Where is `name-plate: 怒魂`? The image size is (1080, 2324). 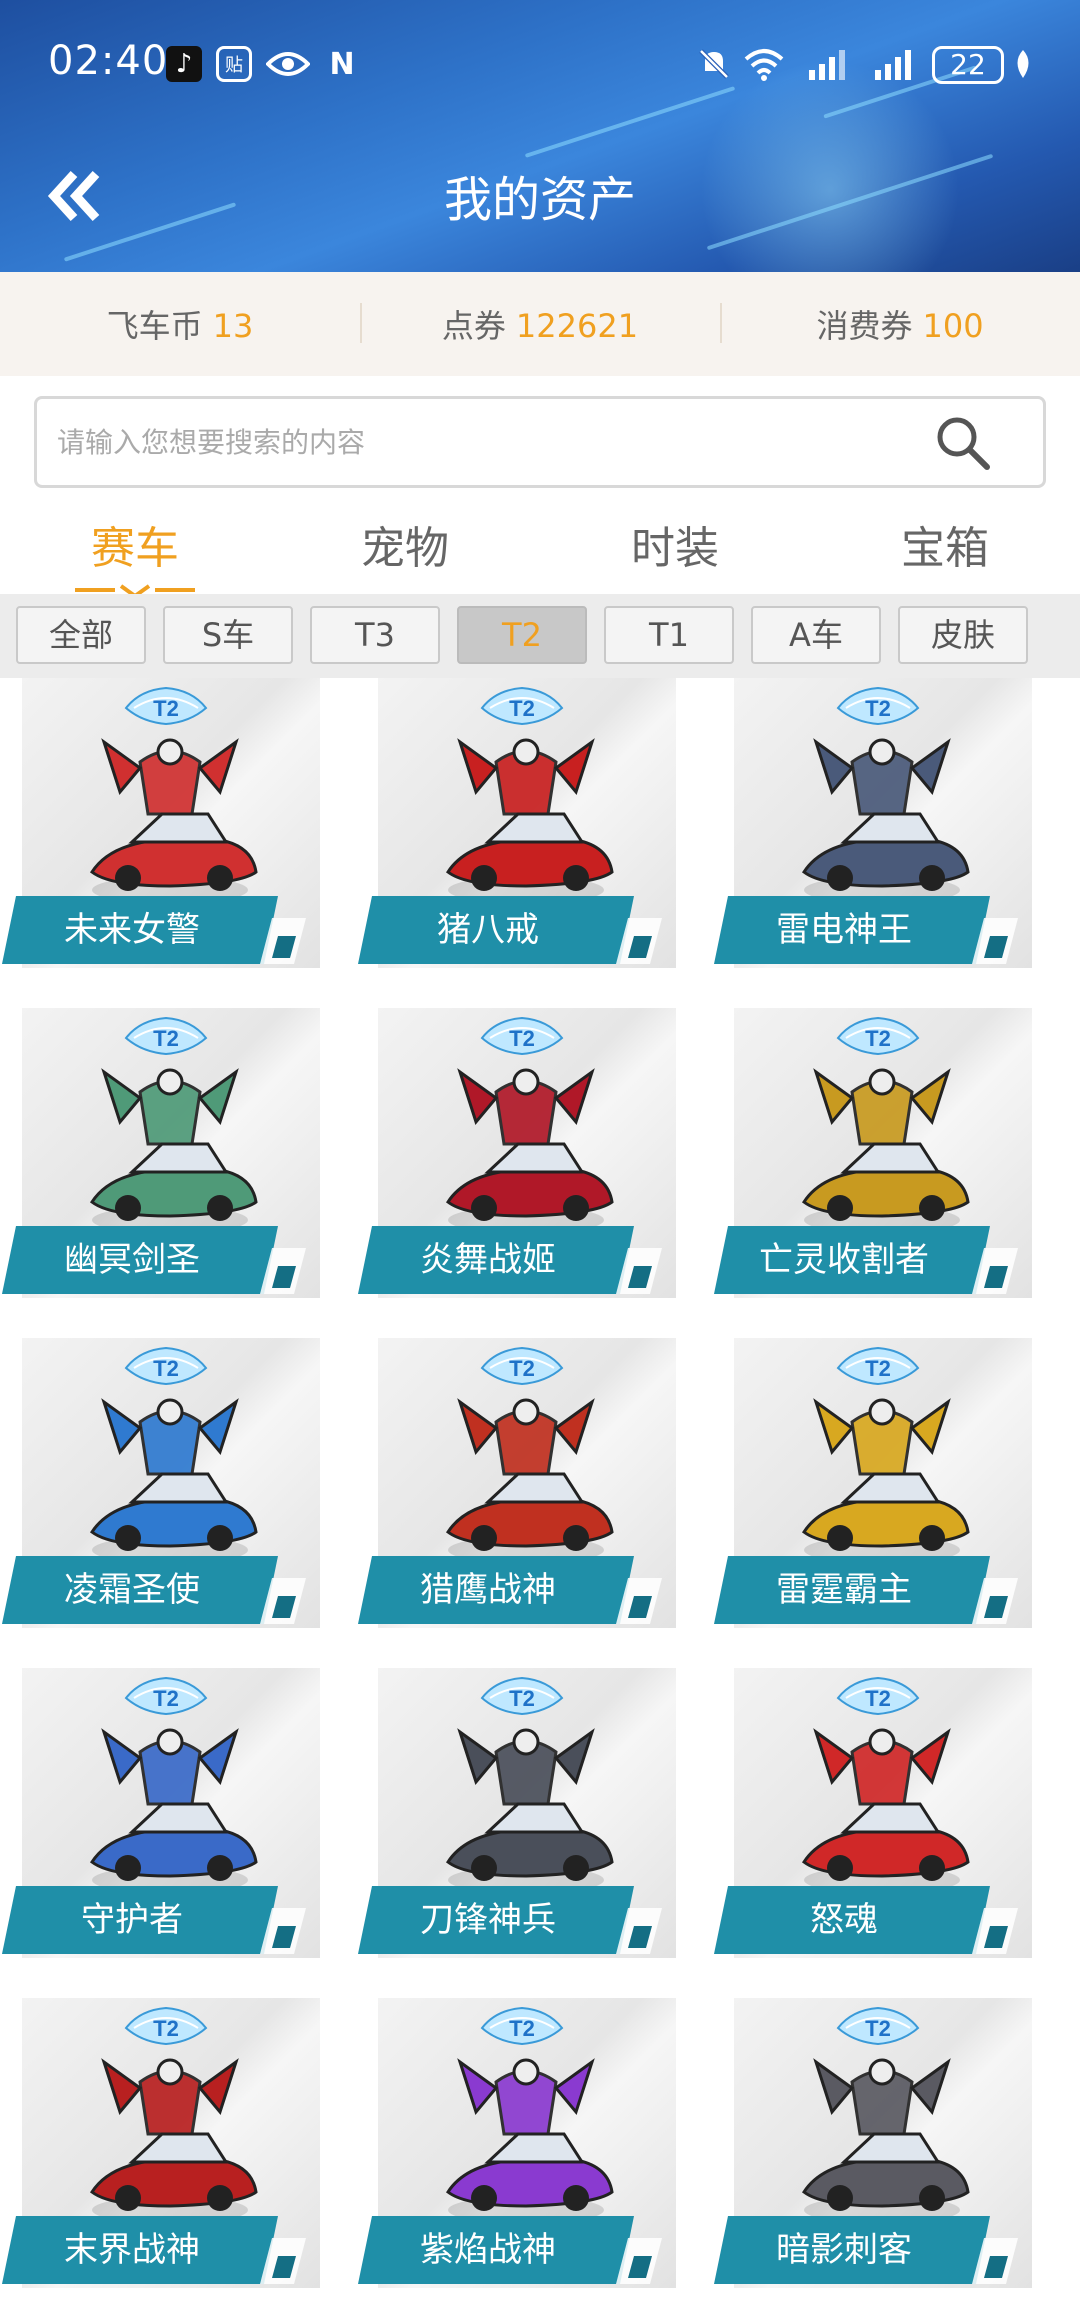
name-plate: 怒魂 is located at coordinates (870, 1920).